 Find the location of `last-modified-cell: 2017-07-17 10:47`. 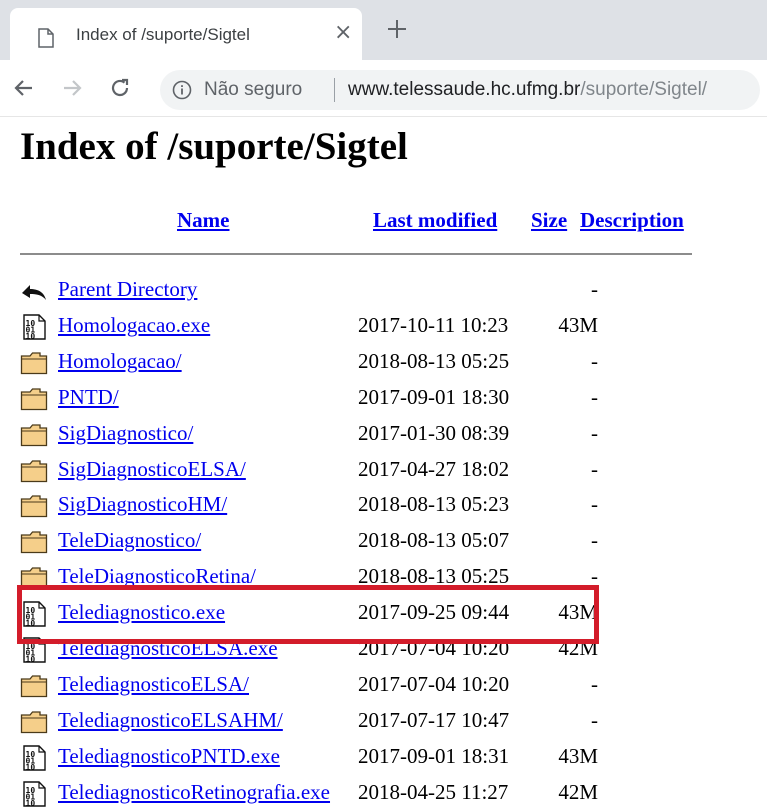

last-modified-cell: 2017-07-17 10:47 is located at coordinates (434, 720).